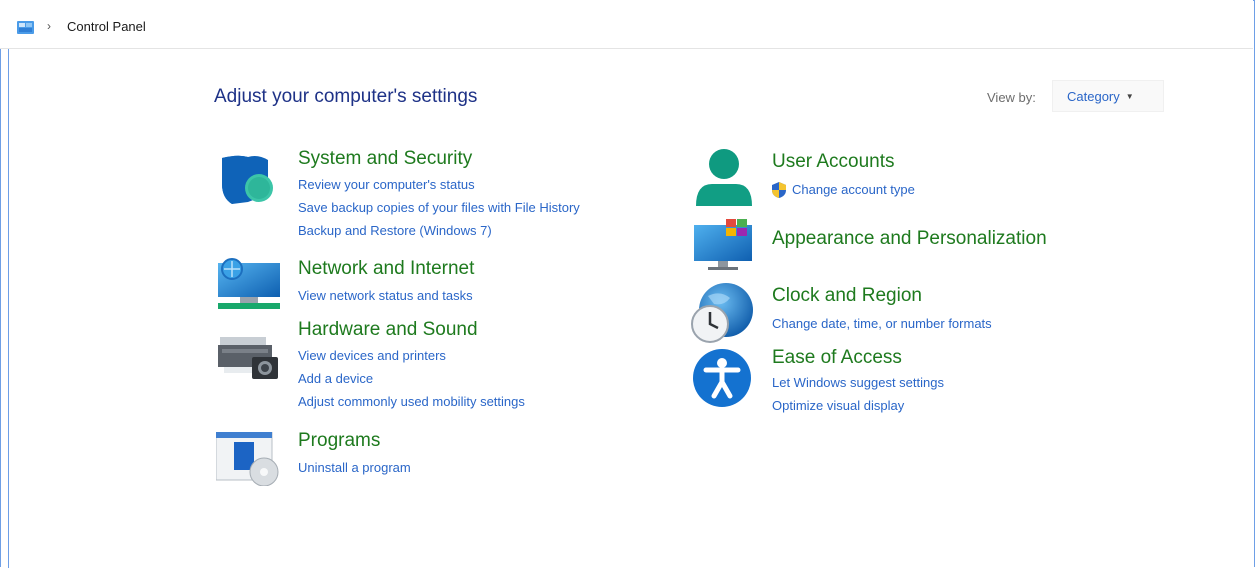 The width and height of the screenshot is (1255, 568). Describe the element at coordinates (411, 401) in the screenshot. I see `link-mobility-settings: Adjust commonly used mobility settings` at that location.